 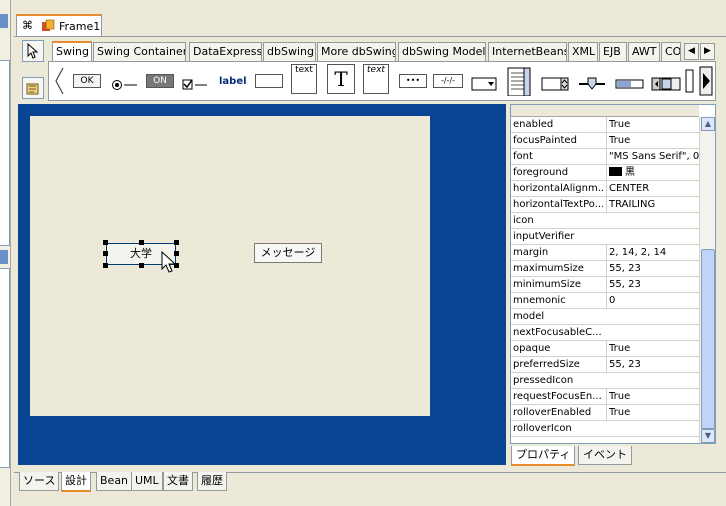 What do you see at coordinates (33, 51) in the screenshot?
I see `selection-tool-button` at bounding box center [33, 51].